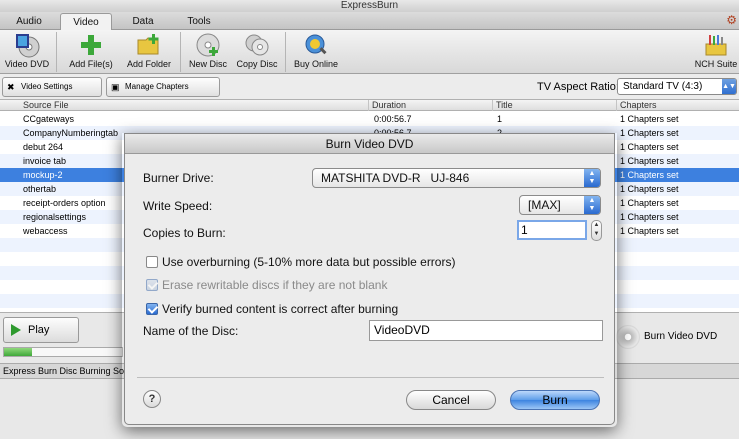  I want to click on help-button: ?, so click(152, 399).